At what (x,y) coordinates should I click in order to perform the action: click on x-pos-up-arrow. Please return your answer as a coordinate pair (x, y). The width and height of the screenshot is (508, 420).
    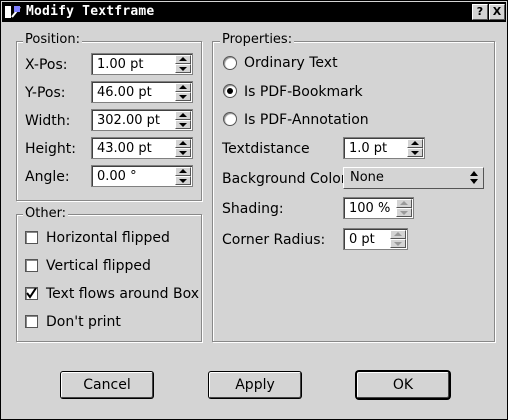
    Looking at the image, I should click on (183, 59).